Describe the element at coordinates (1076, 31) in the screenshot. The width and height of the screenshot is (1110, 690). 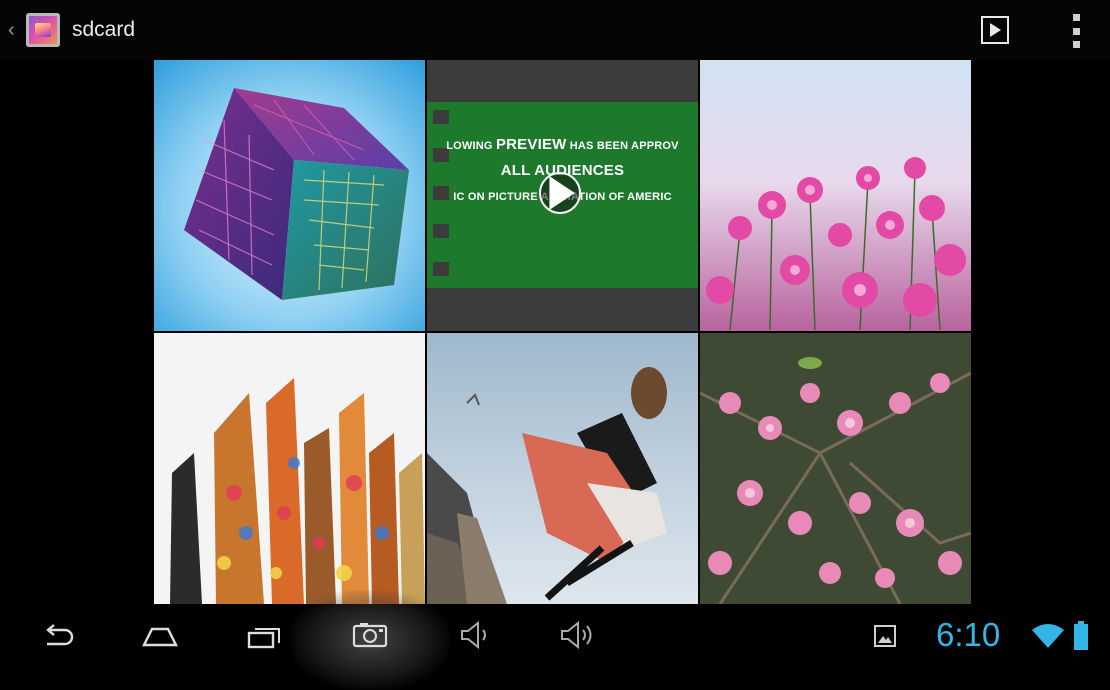
I see `overflow-menu-icon` at that location.